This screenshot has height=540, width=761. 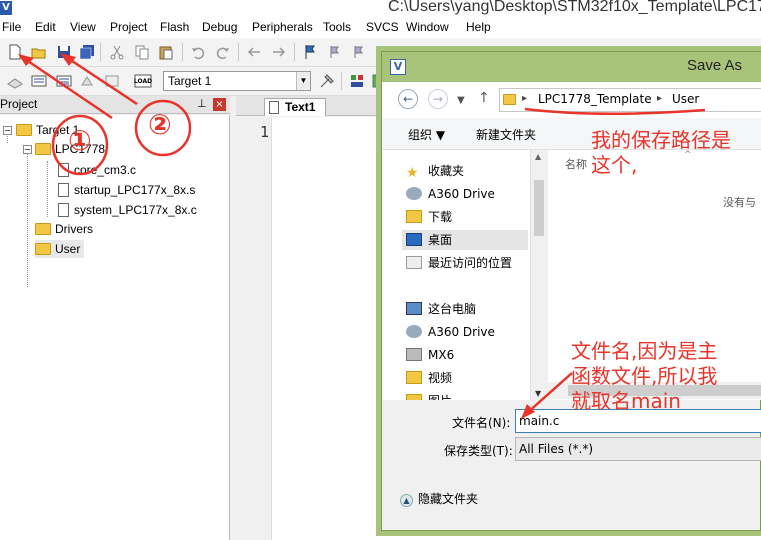 What do you see at coordinates (414, 331) in the screenshot?
I see `cloud-drive-icon` at bounding box center [414, 331].